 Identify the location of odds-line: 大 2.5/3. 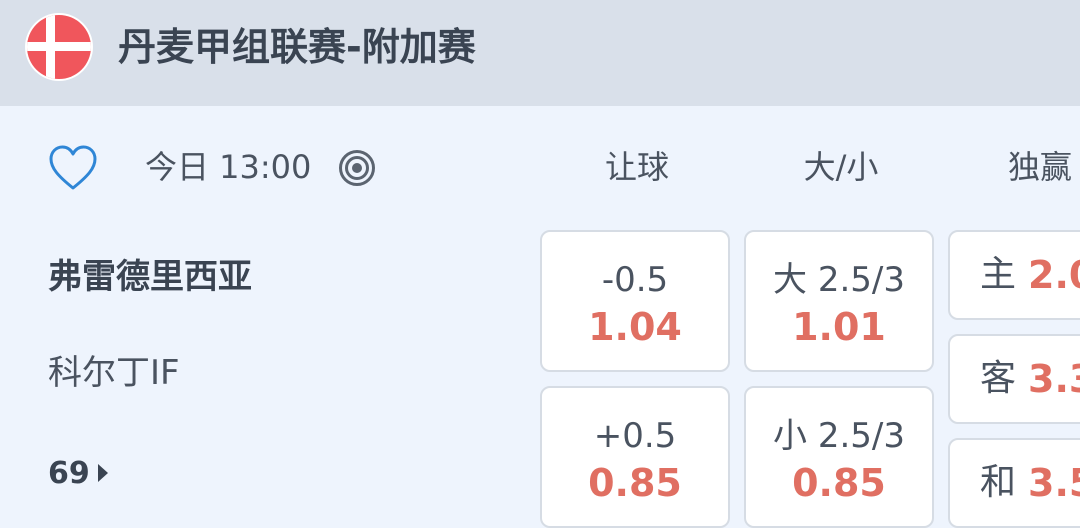
(839, 280).